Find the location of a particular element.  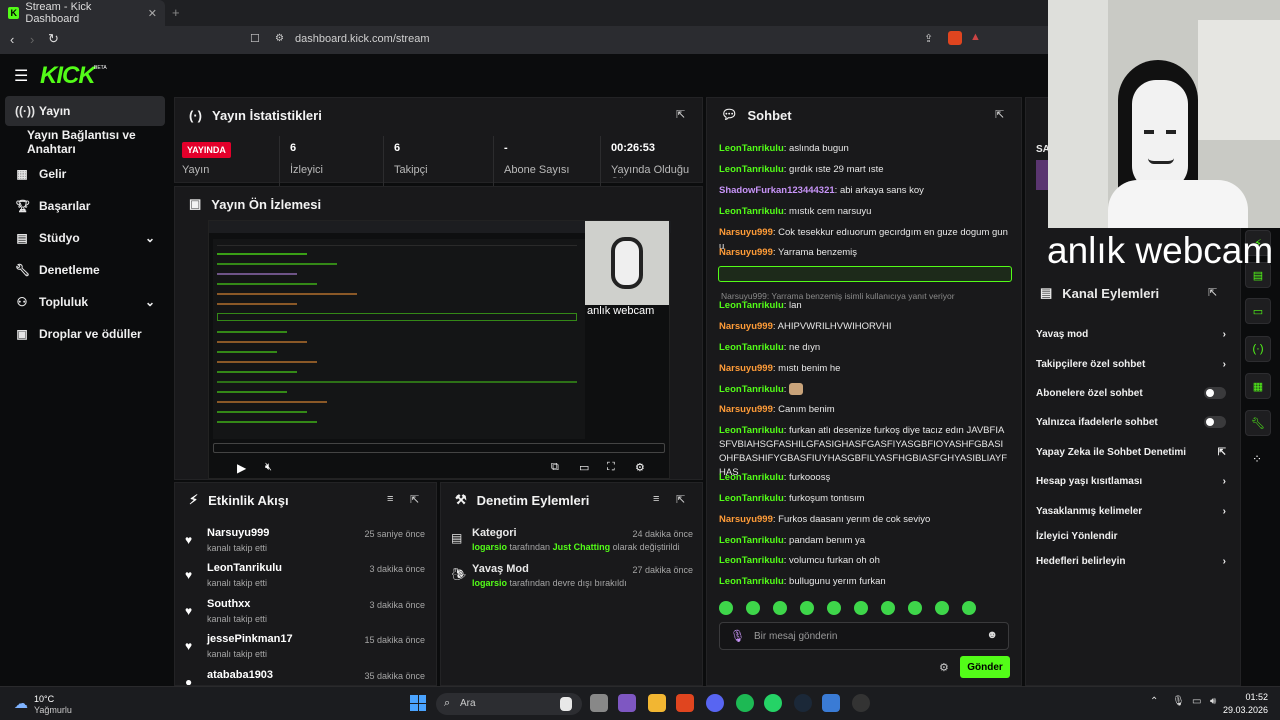

rewards-icon: ▲ is located at coordinates (975, 37).